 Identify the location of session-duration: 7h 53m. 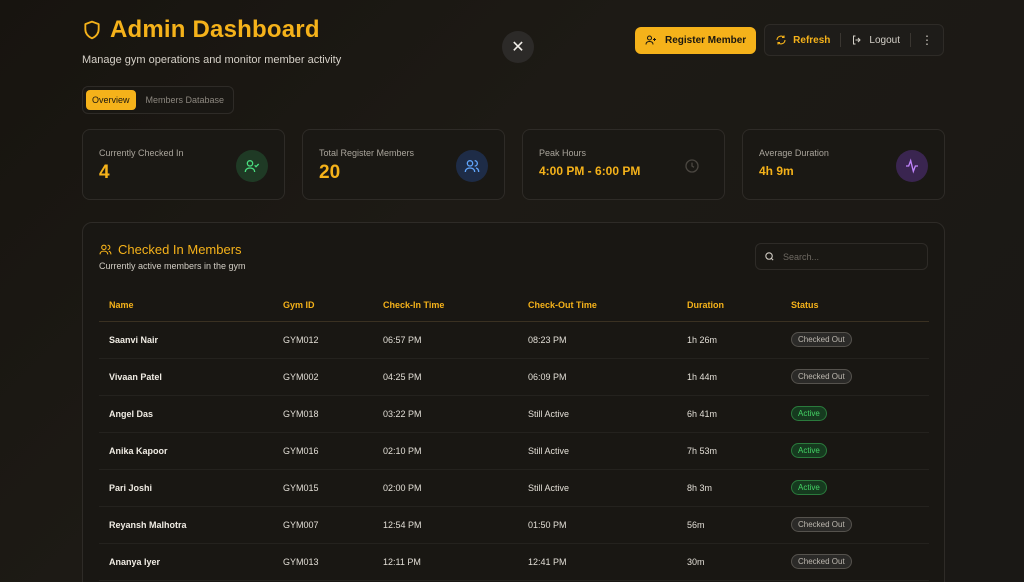
(729, 451).